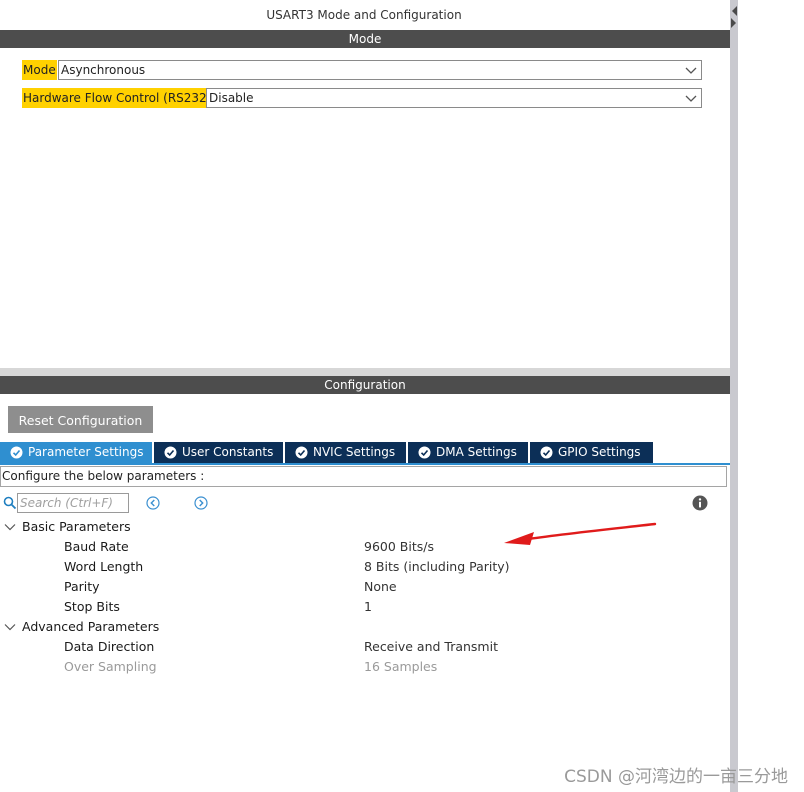 The image size is (804, 792). Describe the element at coordinates (676, 777) in the screenshot. I see `watermark: CSDN @河湾边的一亩三分地` at that location.